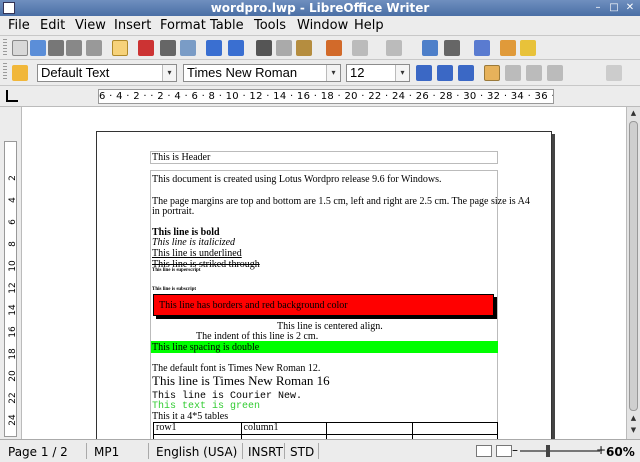 The image size is (640, 462). What do you see at coordinates (515, 450) in the screenshot?
I see `zoom-out-icon: –` at bounding box center [515, 450].